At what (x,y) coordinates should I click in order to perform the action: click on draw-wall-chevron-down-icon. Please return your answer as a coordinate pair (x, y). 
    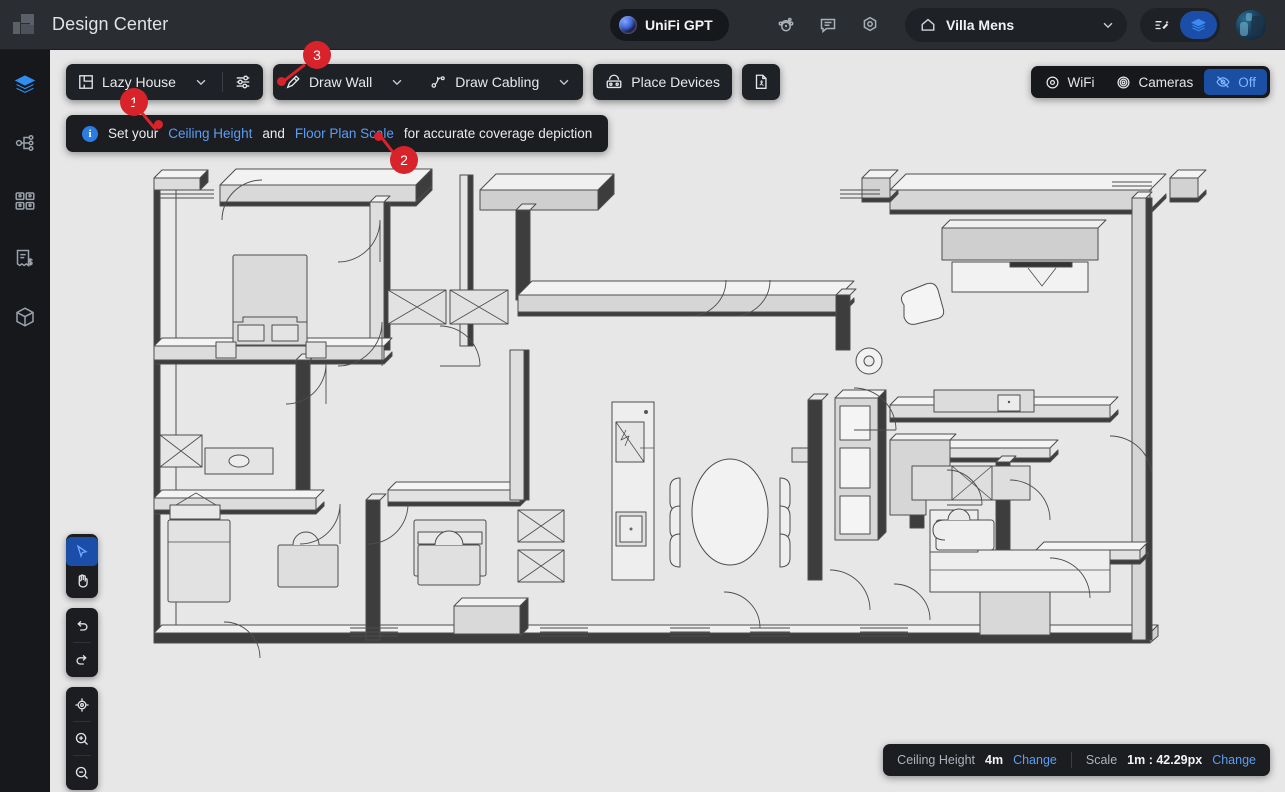
    Looking at the image, I should click on (400, 82).